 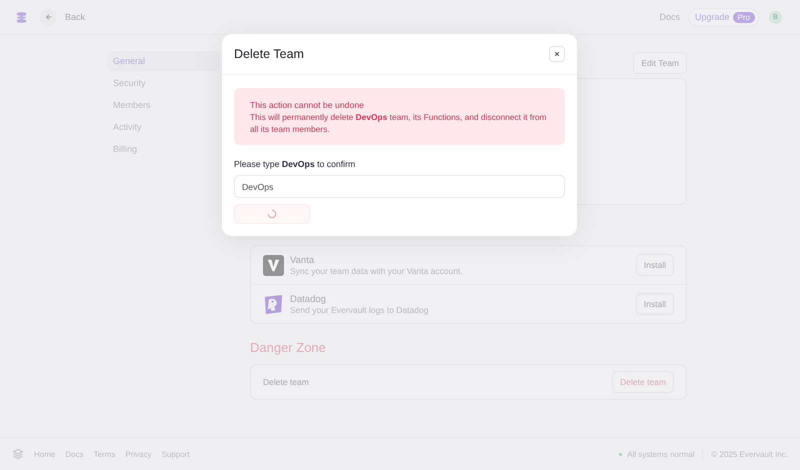 I want to click on dialog-title: Delete Team, so click(x=269, y=54).